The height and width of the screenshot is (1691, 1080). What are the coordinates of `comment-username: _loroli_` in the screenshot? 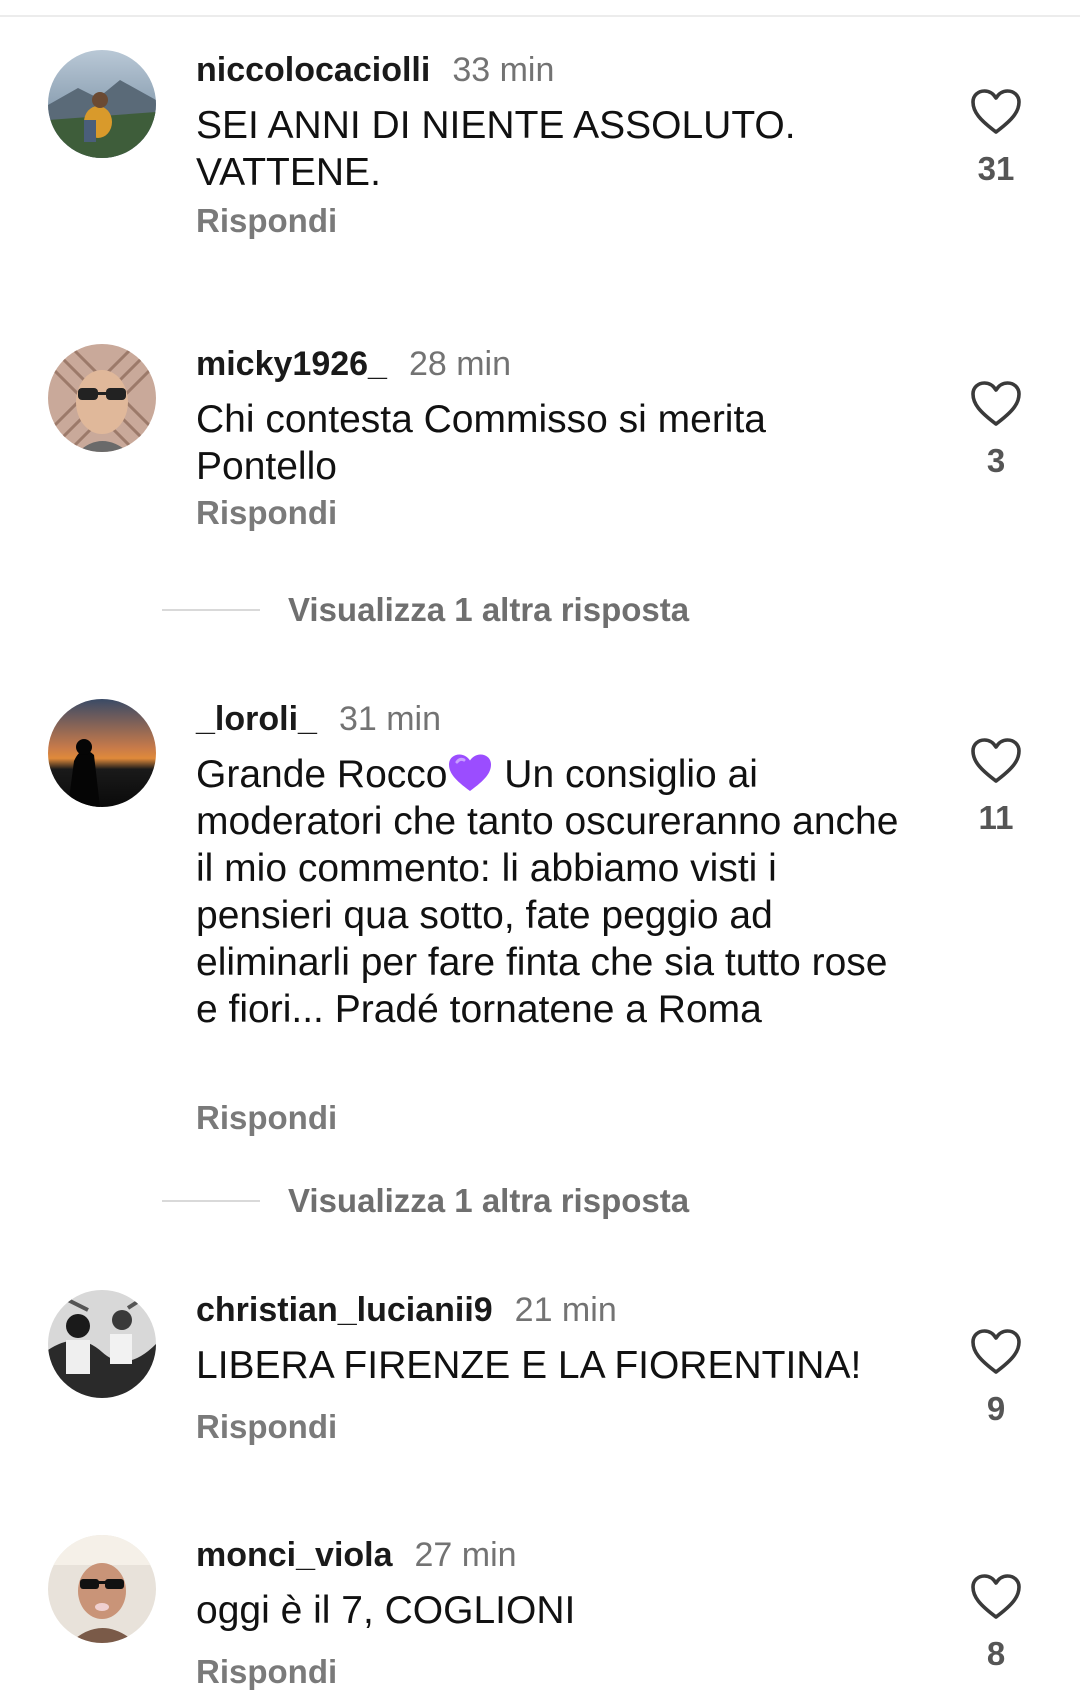 It's located at (256, 719).